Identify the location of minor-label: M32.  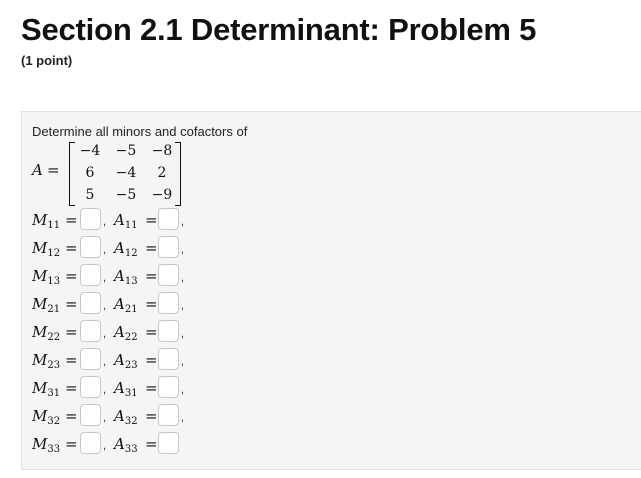
(46, 417).